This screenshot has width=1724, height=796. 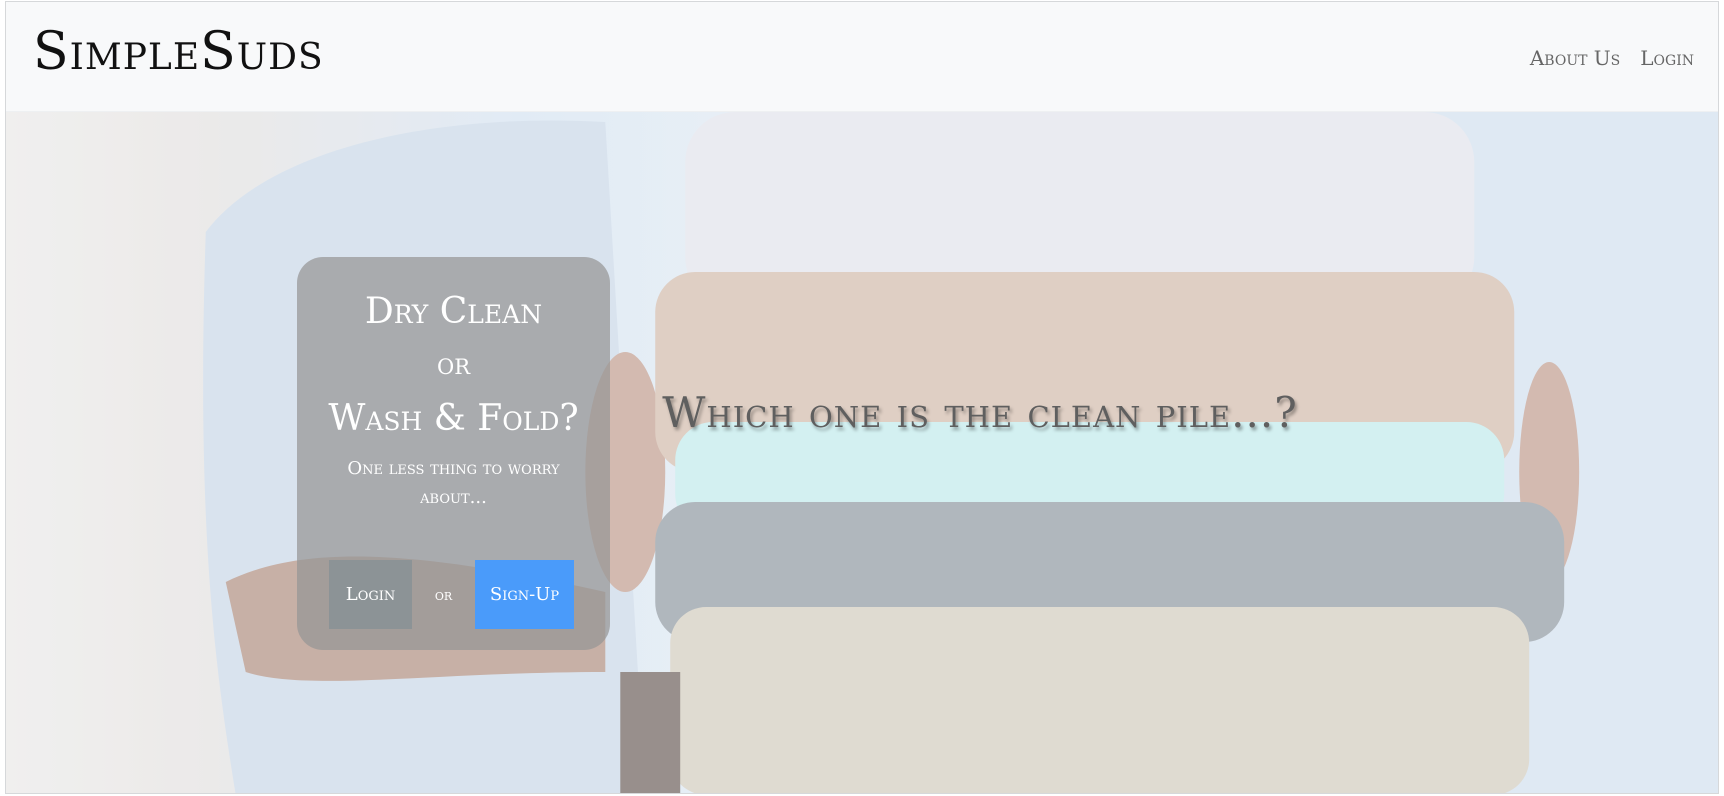 What do you see at coordinates (980, 412) in the screenshot?
I see `hero-tagline: Which one is the clean pile...?` at bounding box center [980, 412].